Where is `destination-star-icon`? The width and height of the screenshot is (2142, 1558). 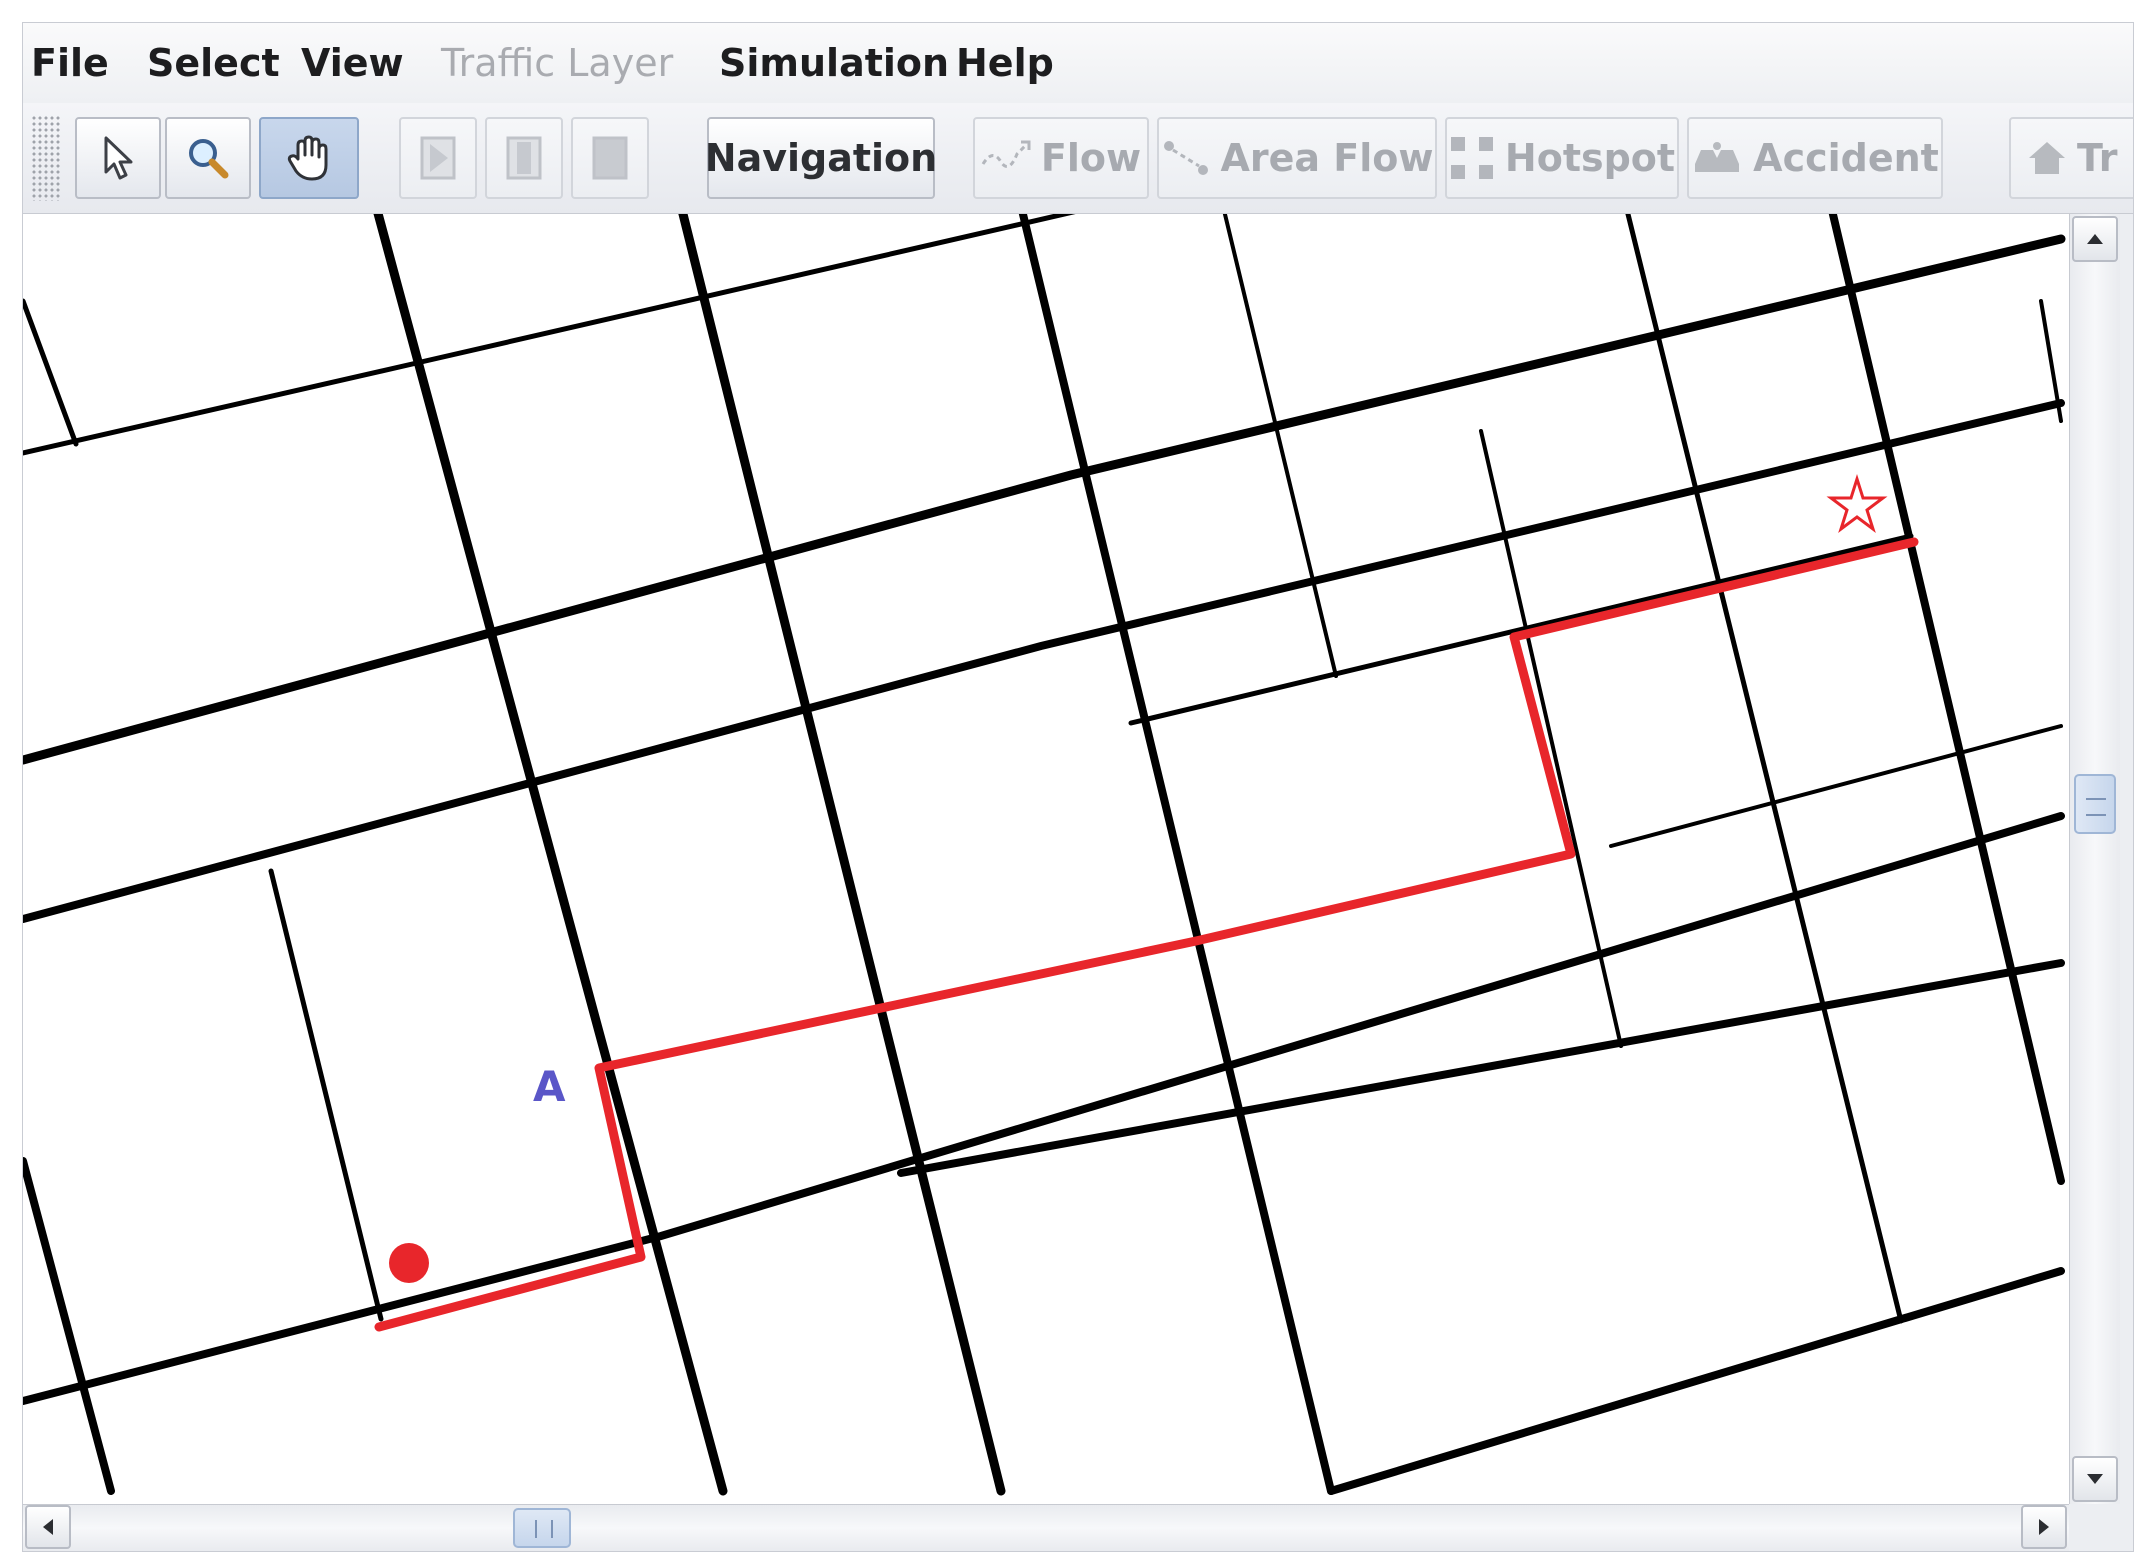
destination-star-icon is located at coordinates (1857, 504).